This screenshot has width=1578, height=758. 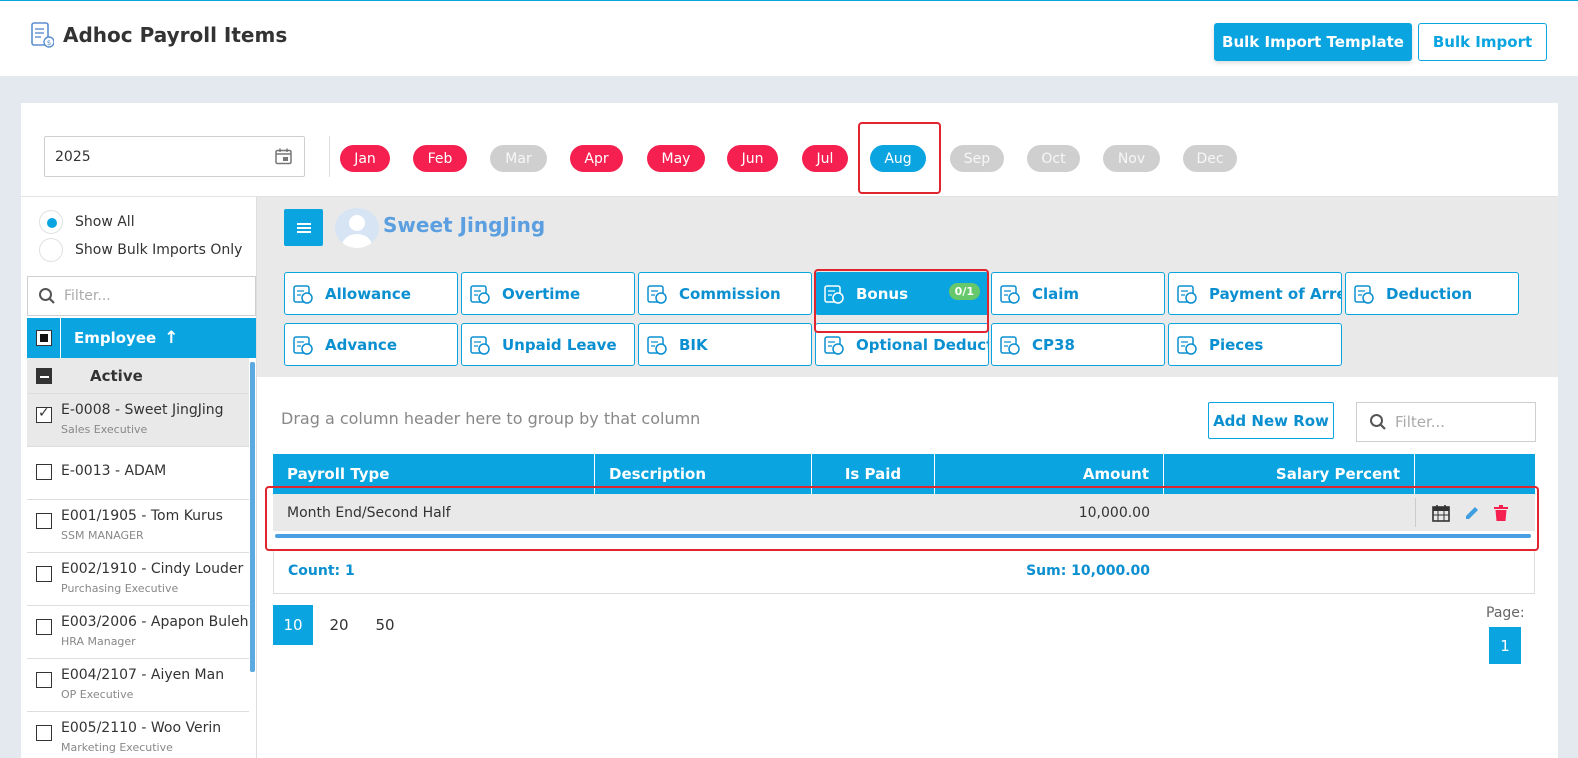 What do you see at coordinates (434, 474) in the screenshot?
I see `column-header-payroll-type: Payroll Type` at bounding box center [434, 474].